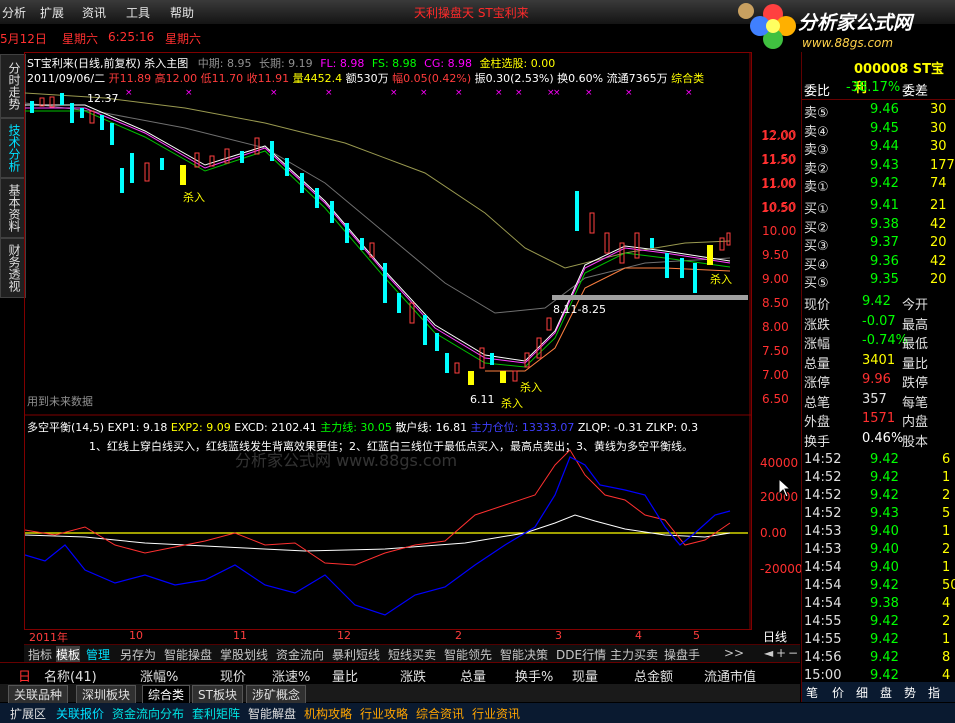 This screenshot has width=955, height=723. Describe the element at coordinates (779, 159) in the screenshot. I see `price-tick: 11.50` at that location.